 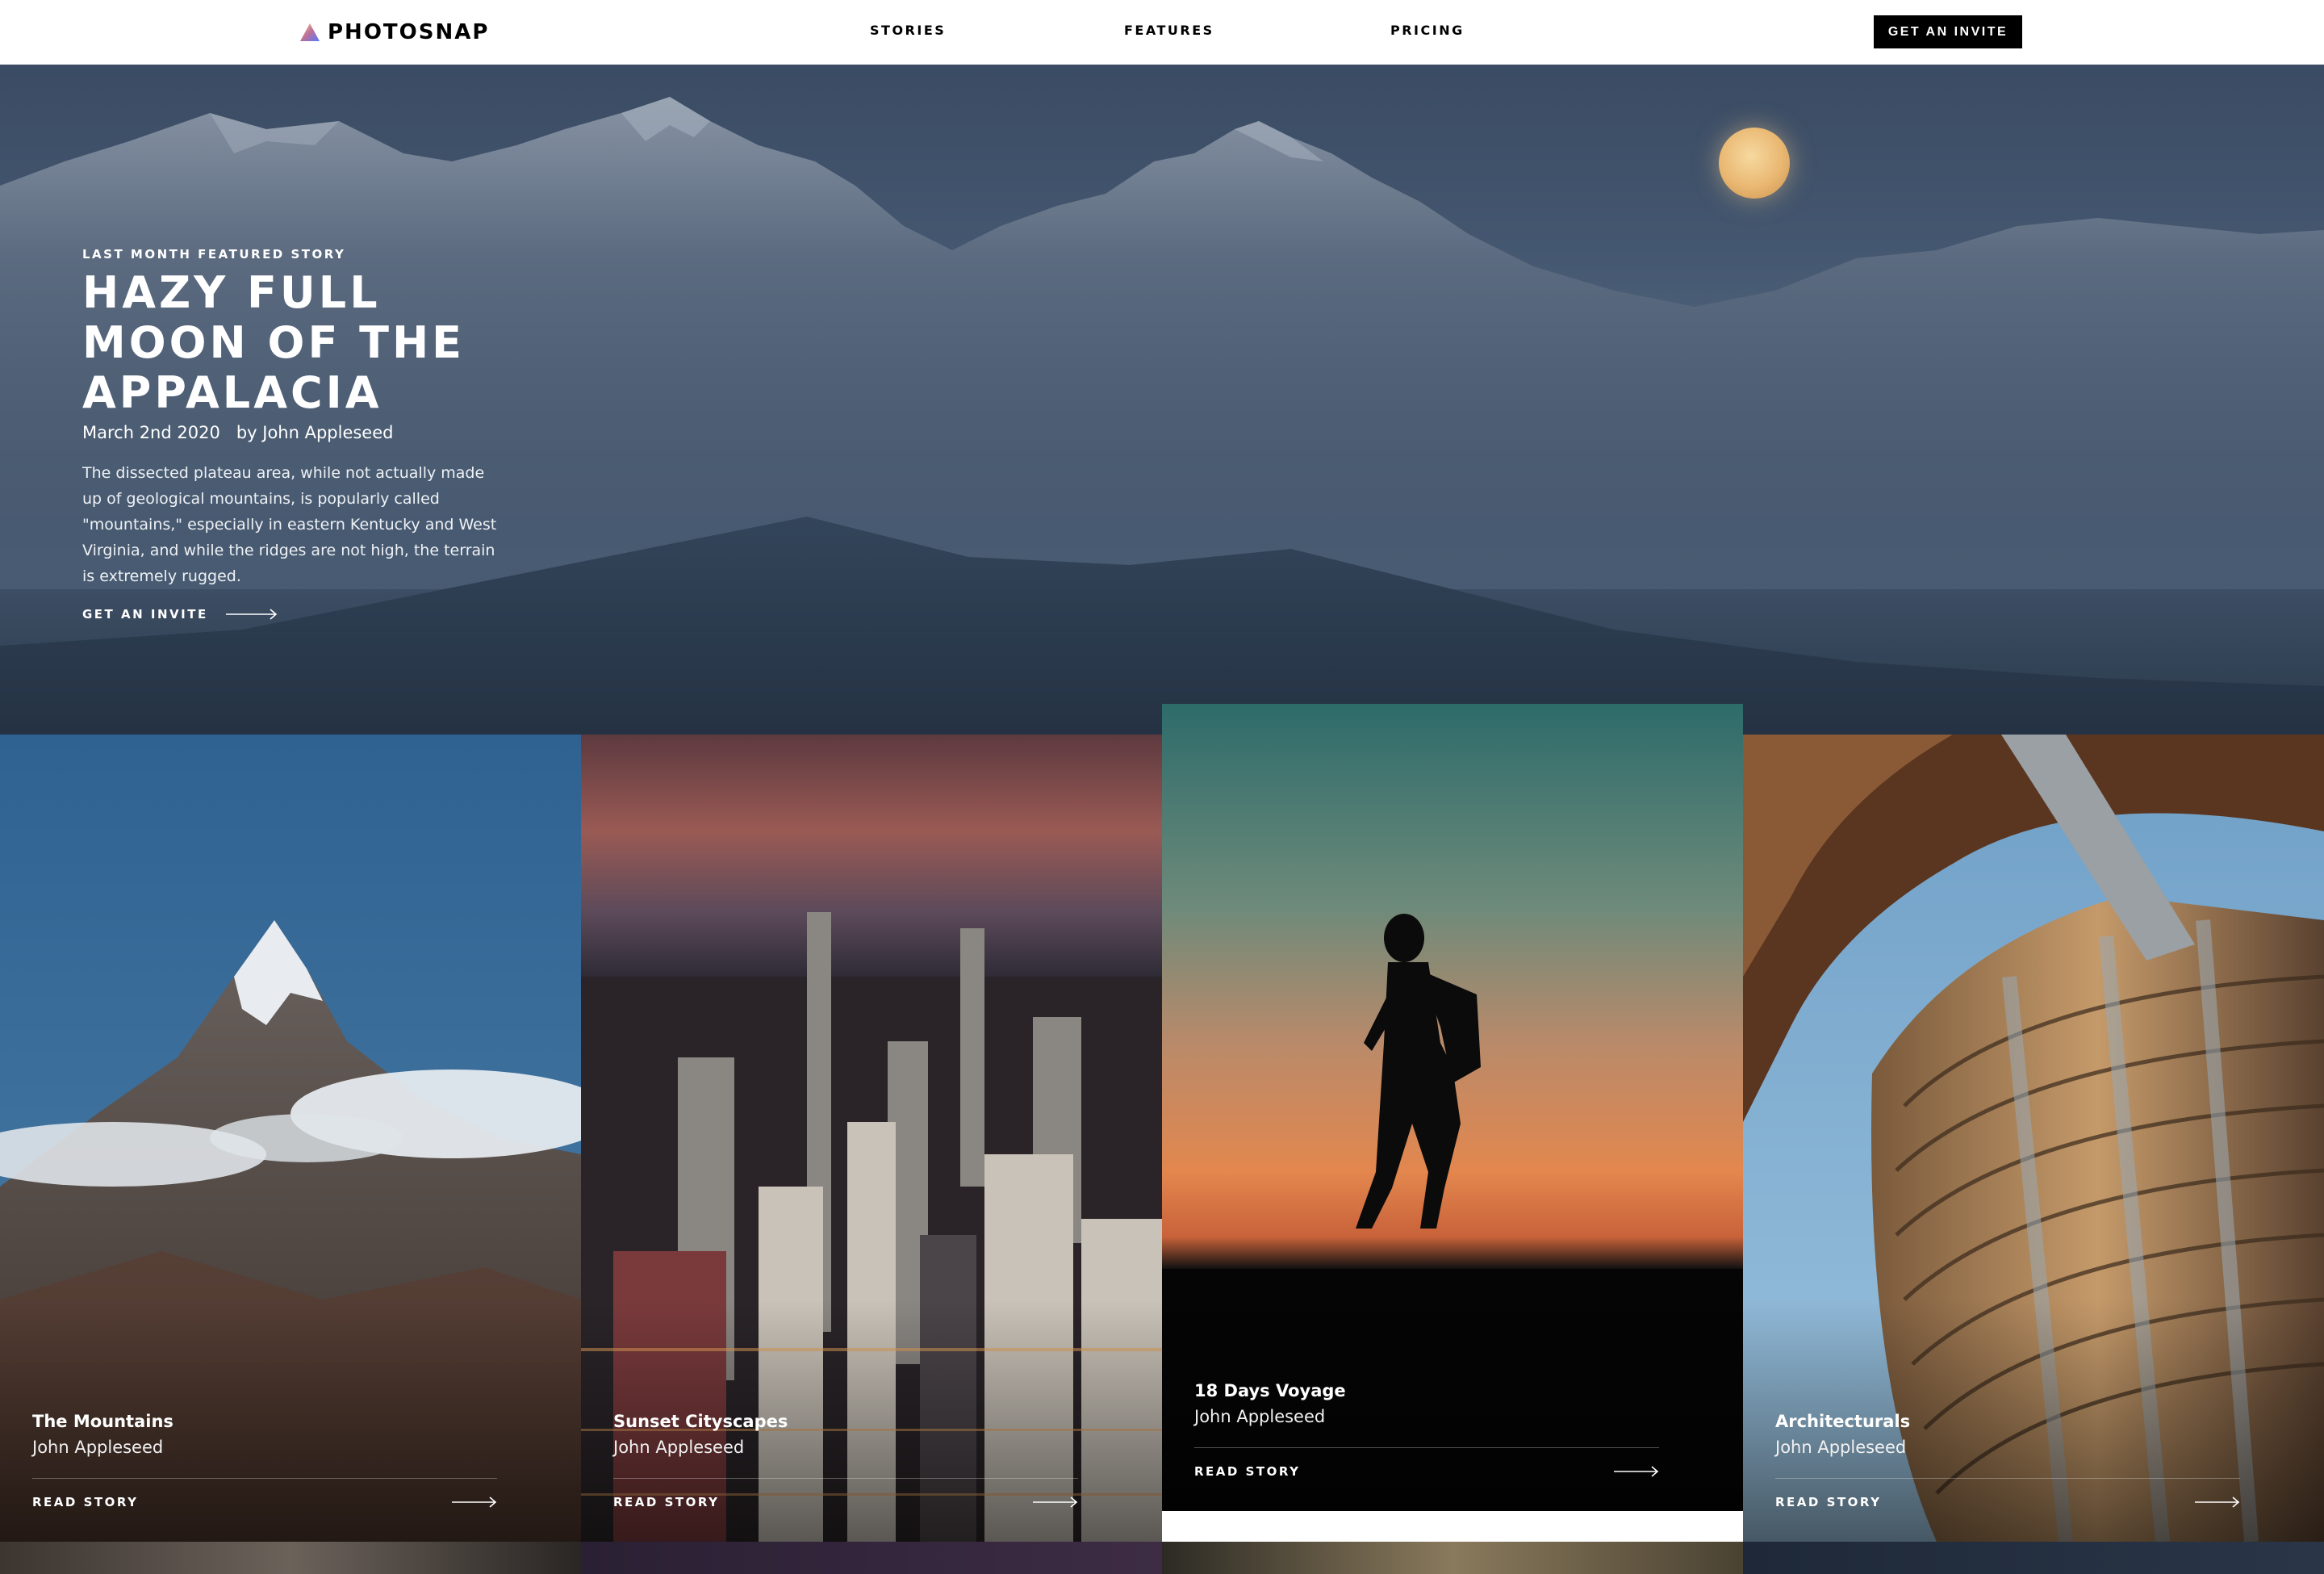 I want to click on logo-text: PHOTOSNAP, so click(x=409, y=32).